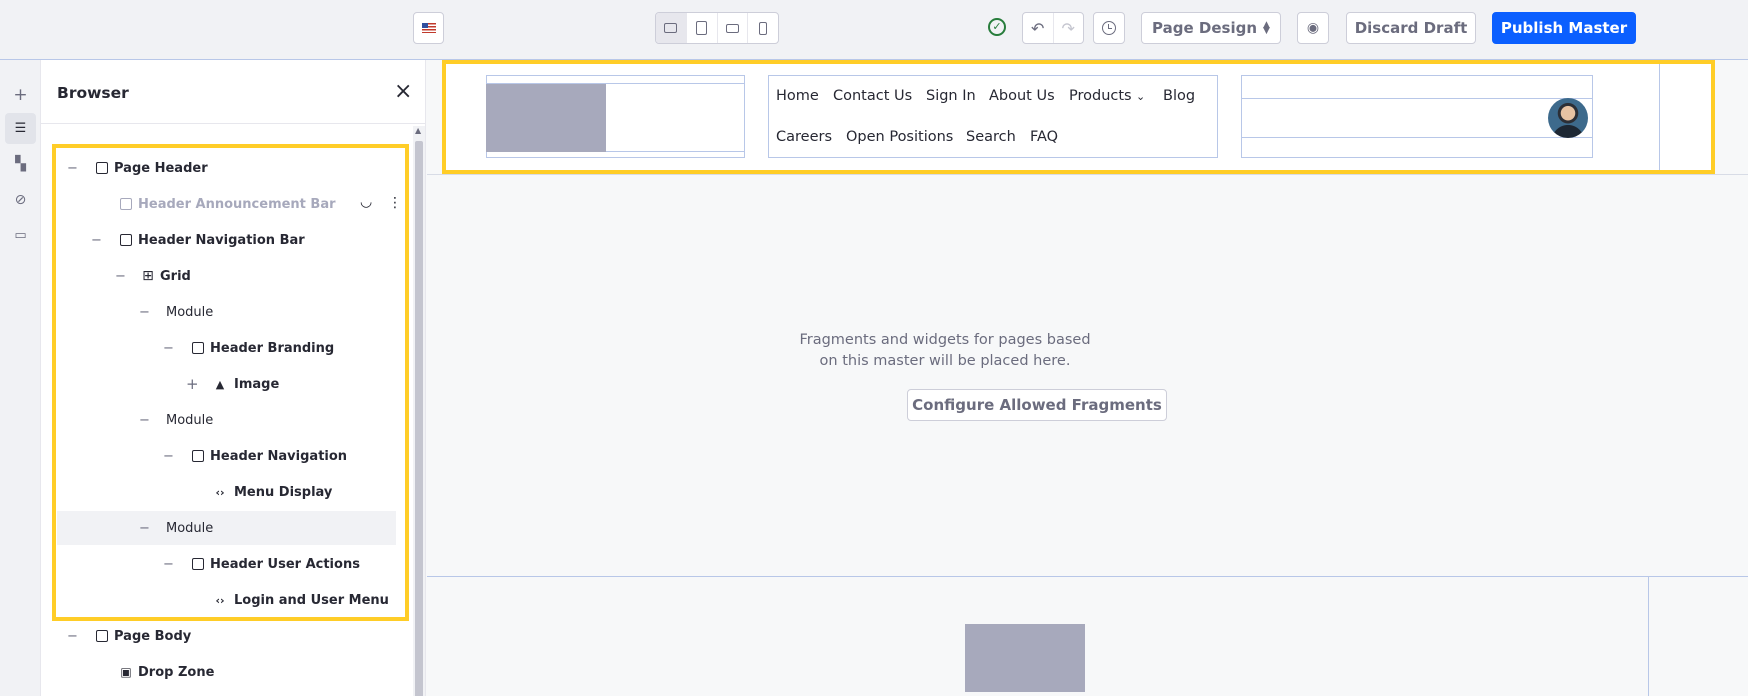 This screenshot has height=696, width=1748. Describe the element at coordinates (1078, 117) in the screenshot. I see `header-selection-highlight` at that location.